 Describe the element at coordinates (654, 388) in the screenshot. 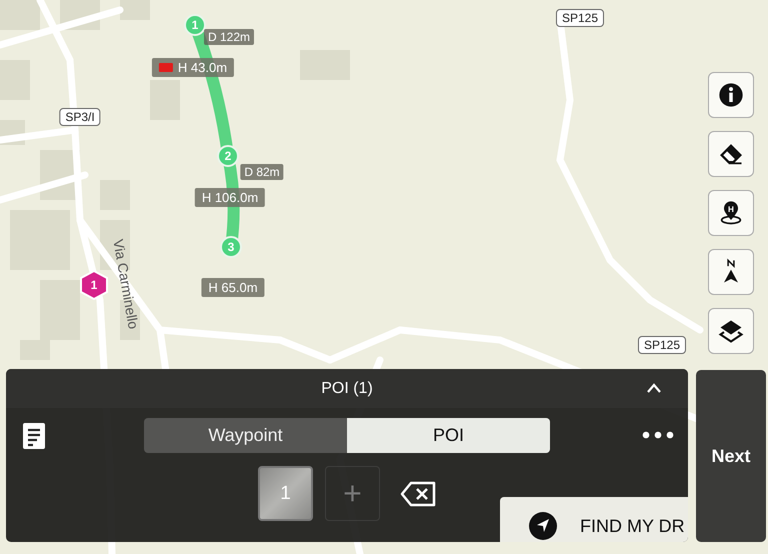

I see `collapse-chevron-icon` at that location.